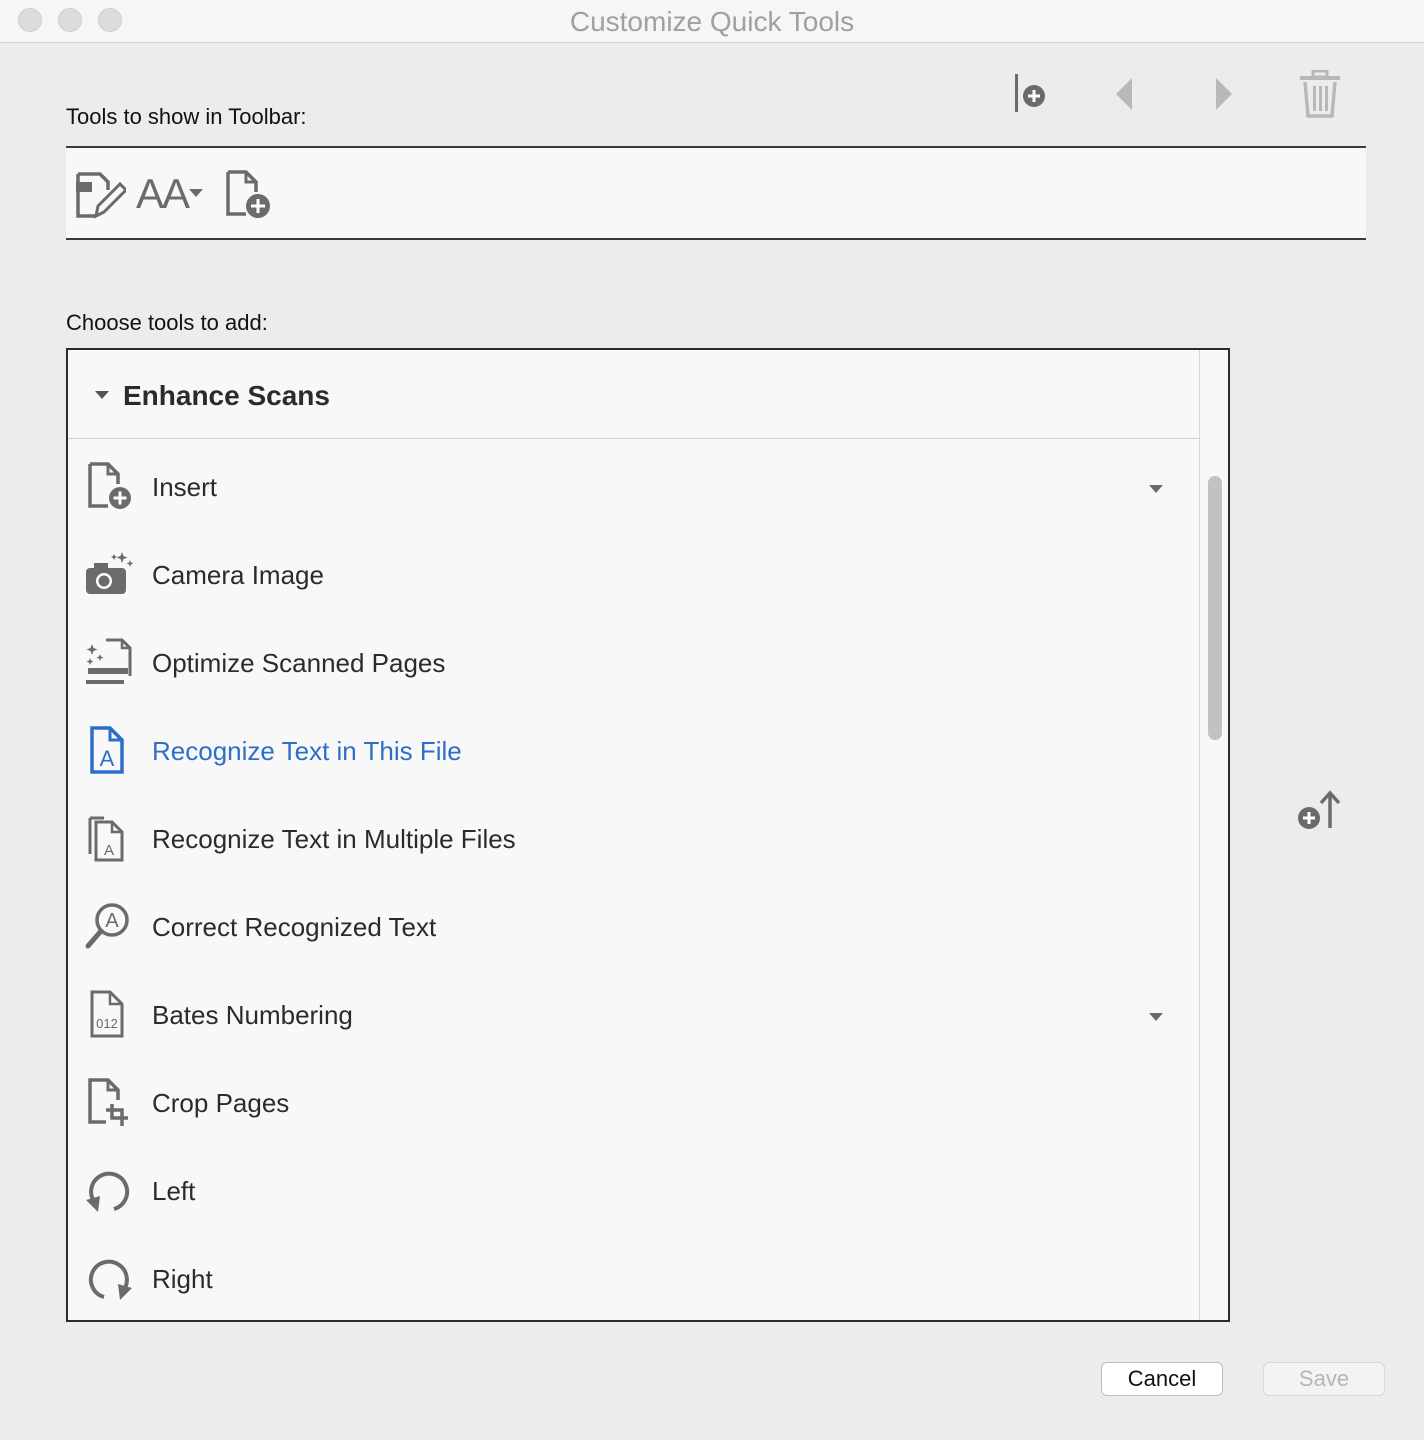 The image size is (1424, 1440). I want to click on list-item-camera-image: Camera Image, so click(633, 576).